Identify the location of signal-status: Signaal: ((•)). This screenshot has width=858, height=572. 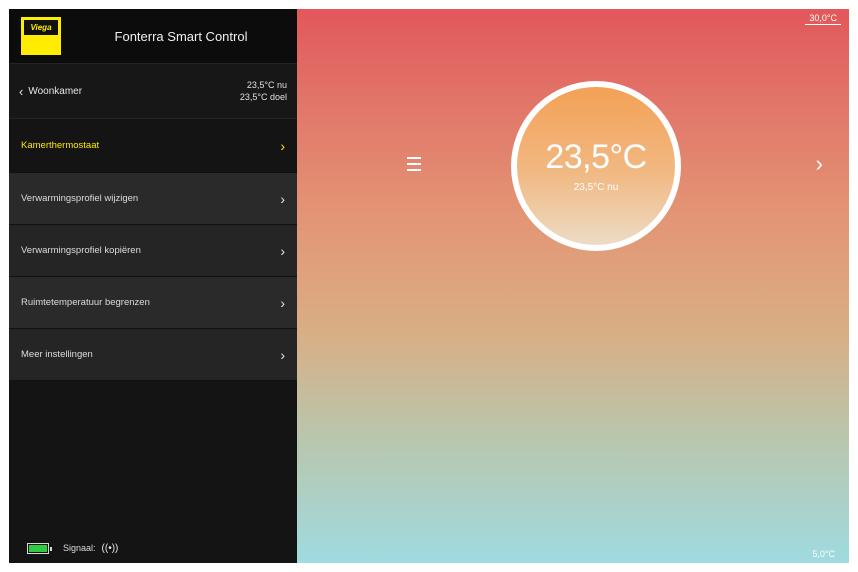
(90, 548).